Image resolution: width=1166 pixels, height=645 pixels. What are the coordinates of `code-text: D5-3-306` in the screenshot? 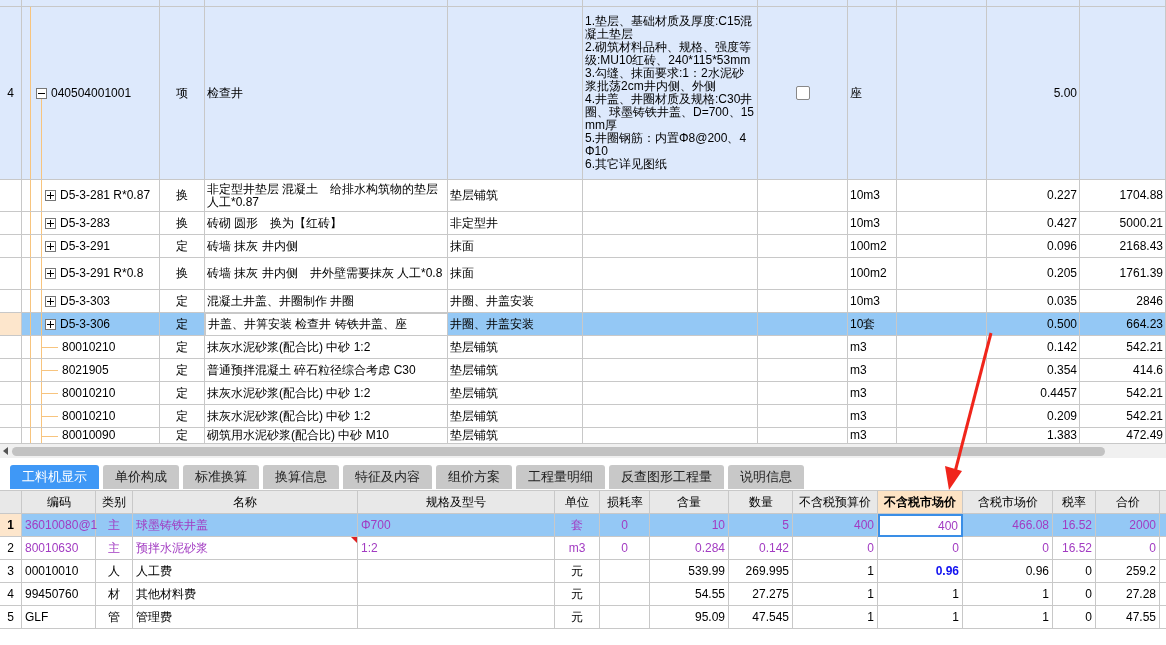 It's located at (85, 324).